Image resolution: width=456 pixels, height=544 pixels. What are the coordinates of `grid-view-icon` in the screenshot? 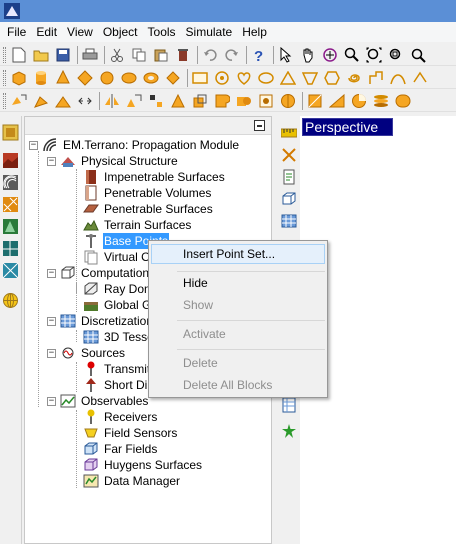 It's located at (289, 221).